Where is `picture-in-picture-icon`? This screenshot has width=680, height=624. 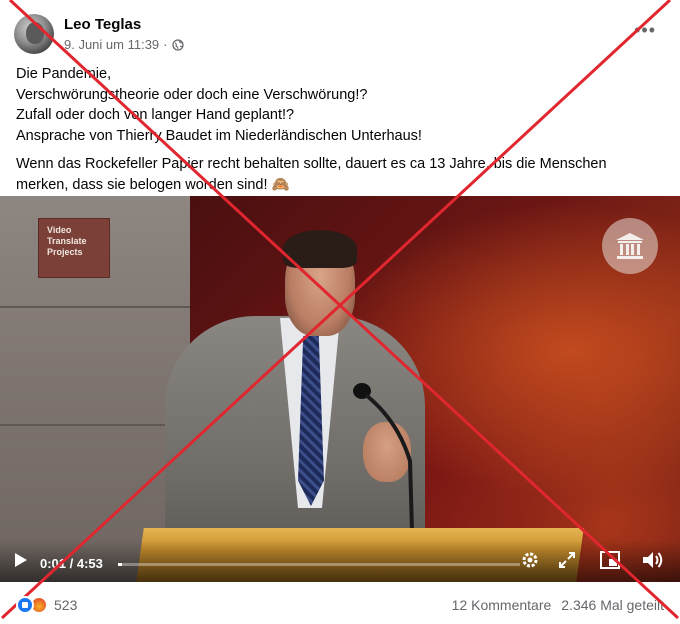
picture-in-picture-icon is located at coordinates (610, 560).